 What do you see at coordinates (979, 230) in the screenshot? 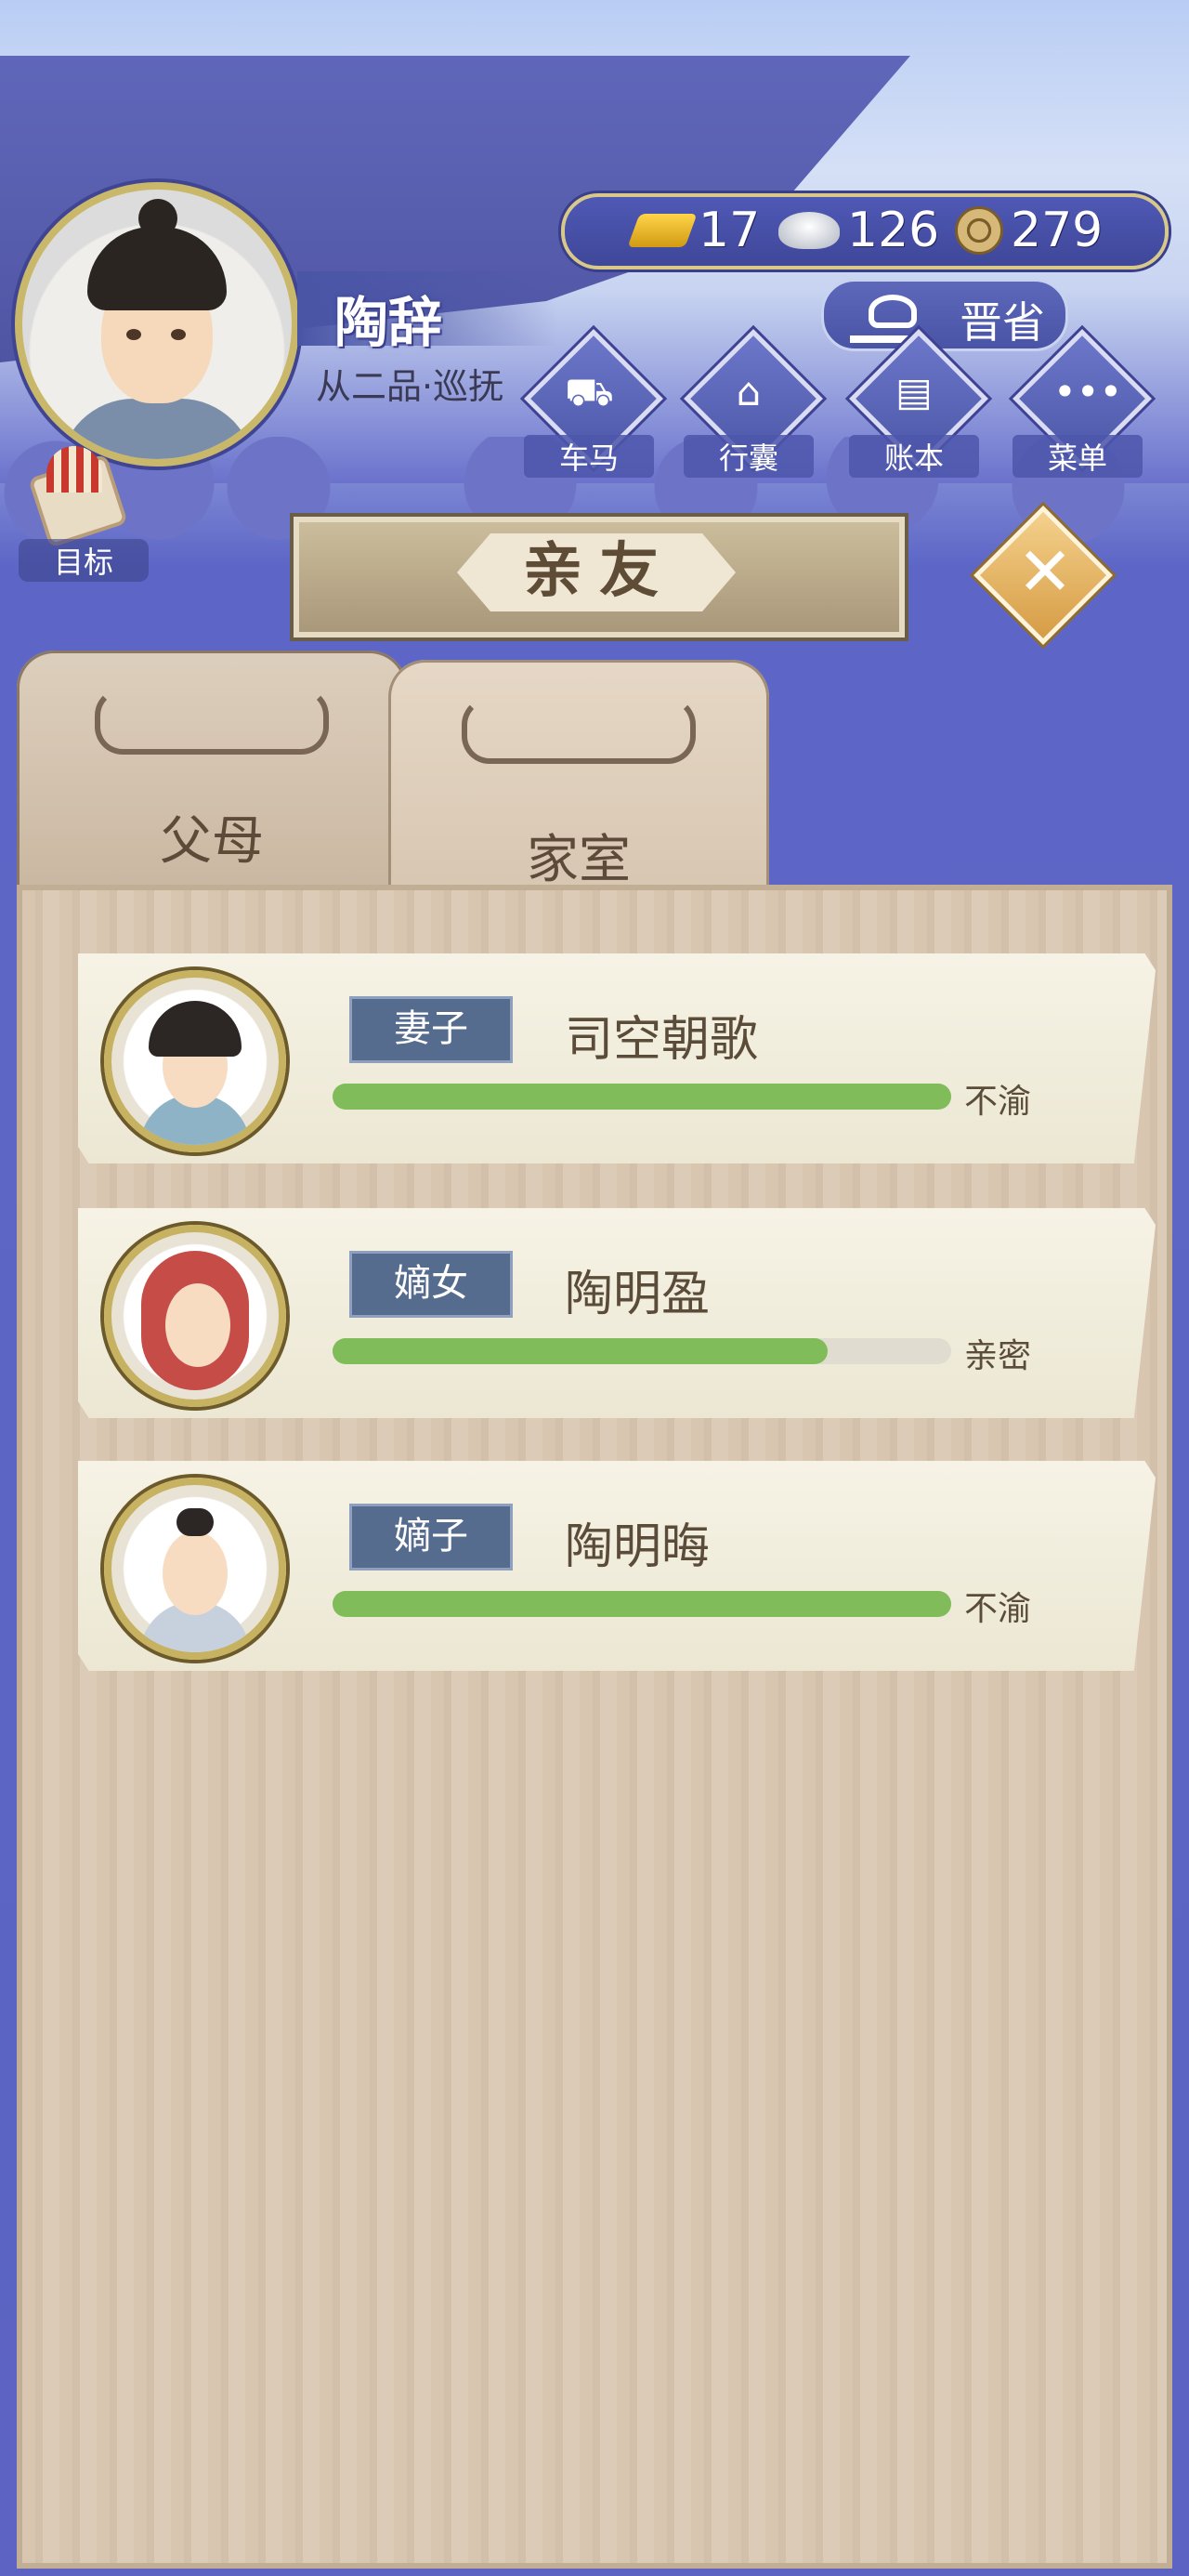
I see `copper-coin-icon` at bounding box center [979, 230].